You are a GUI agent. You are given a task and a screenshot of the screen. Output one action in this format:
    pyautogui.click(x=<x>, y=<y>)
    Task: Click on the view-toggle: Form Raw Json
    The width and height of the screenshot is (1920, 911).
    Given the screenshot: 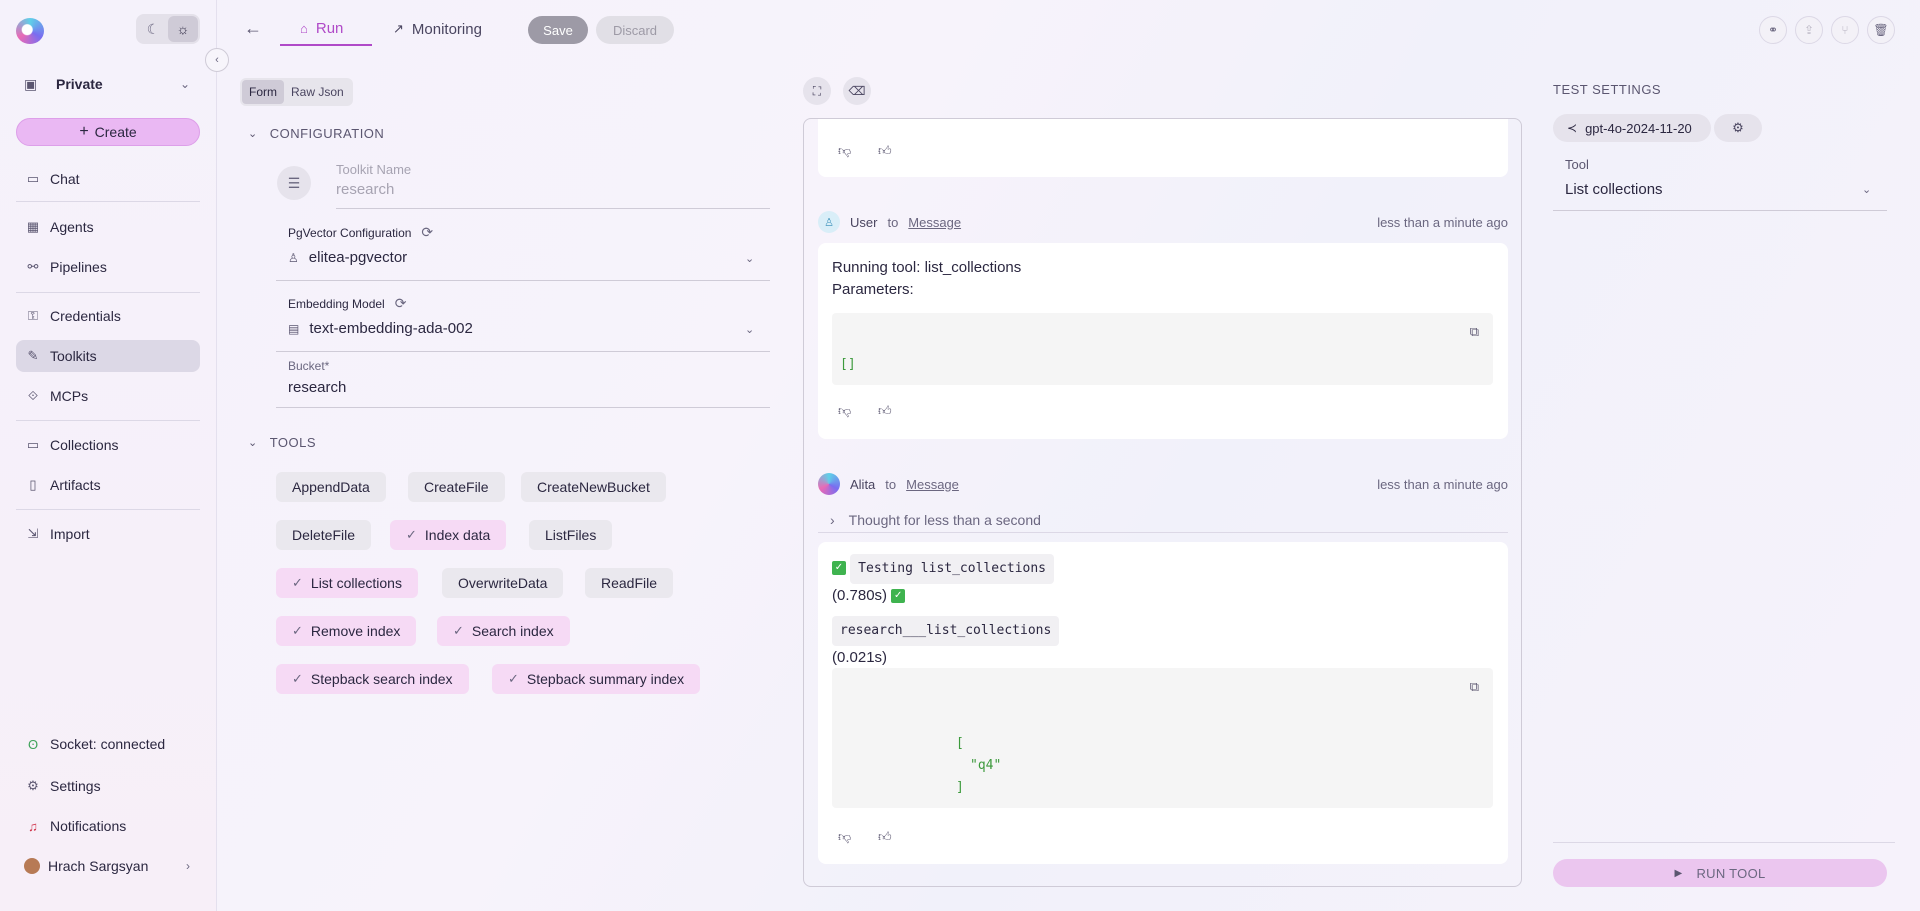 What is the action you would take?
    pyautogui.click(x=296, y=92)
    